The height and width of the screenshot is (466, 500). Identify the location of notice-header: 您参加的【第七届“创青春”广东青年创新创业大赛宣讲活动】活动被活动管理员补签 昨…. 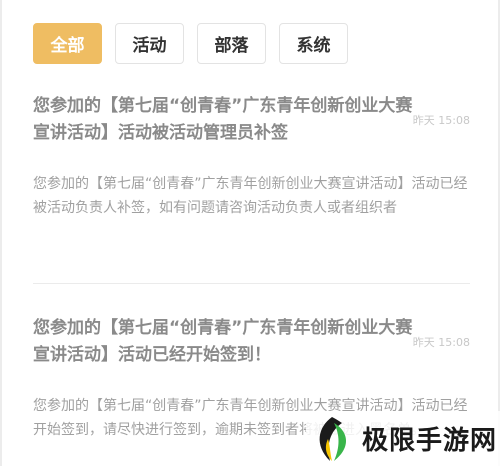
(251, 120).